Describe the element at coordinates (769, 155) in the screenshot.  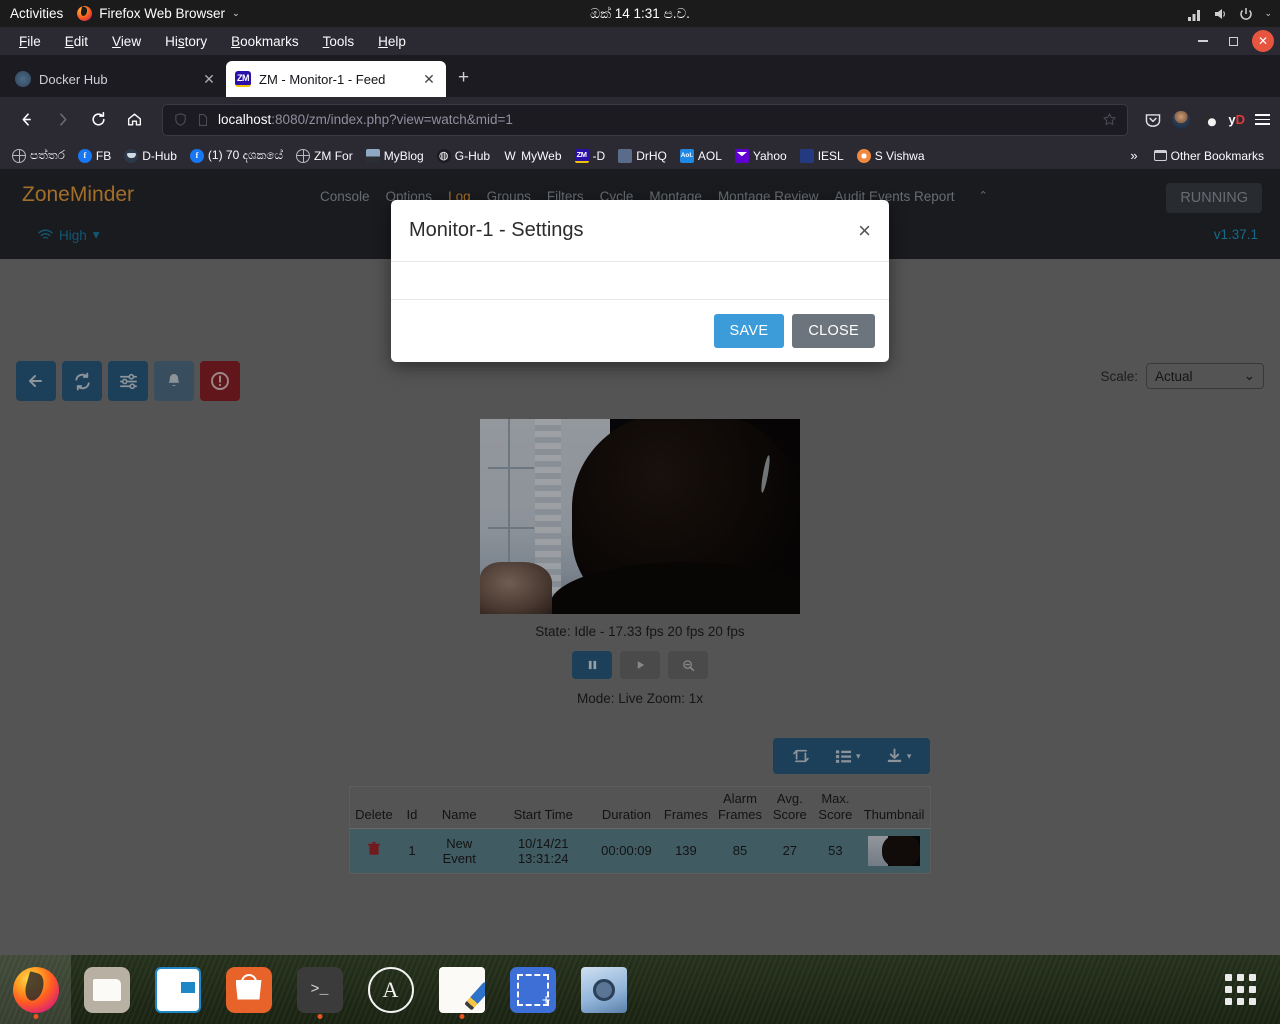
I see `bookmark-label: Yahoo` at that location.